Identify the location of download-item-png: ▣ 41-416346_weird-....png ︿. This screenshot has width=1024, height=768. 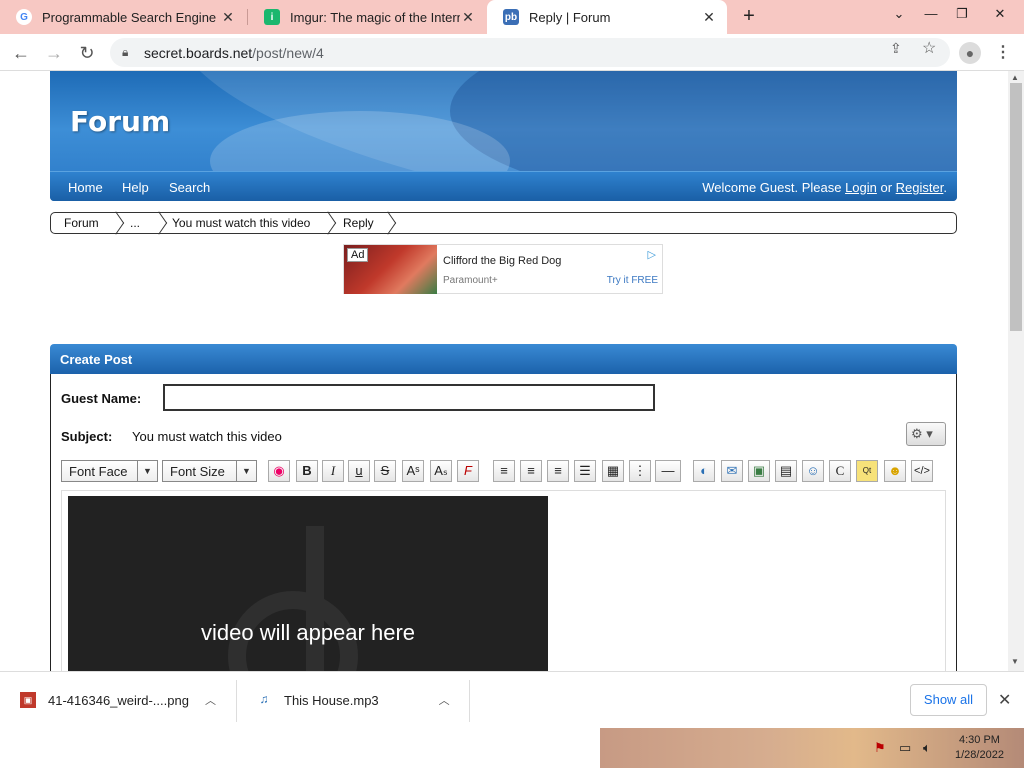
(118, 700).